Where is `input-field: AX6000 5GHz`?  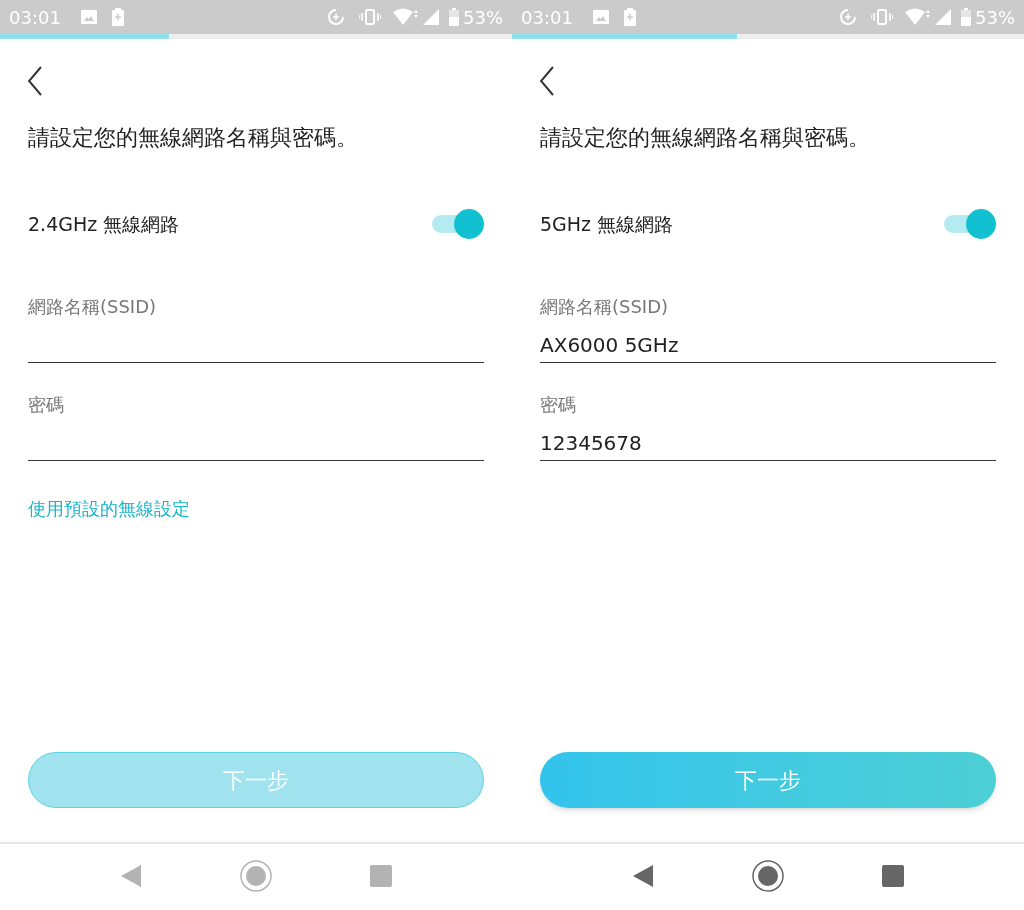
input-field: AX6000 5GHz is located at coordinates (768, 345).